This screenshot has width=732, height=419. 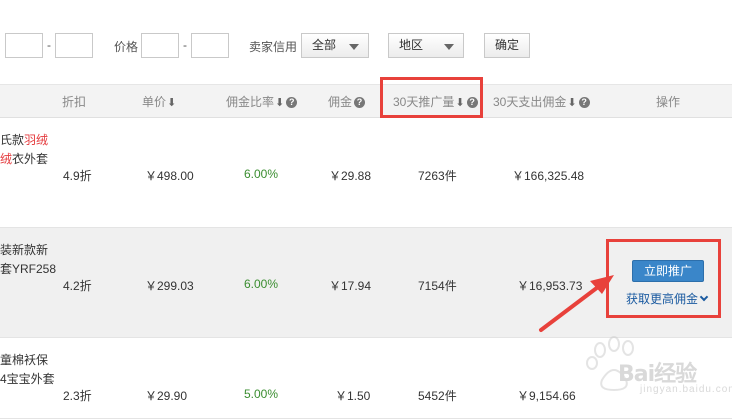 I want to click on col-spend-30d: 30天支出佣金⬇?, so click(x=541, y=102).